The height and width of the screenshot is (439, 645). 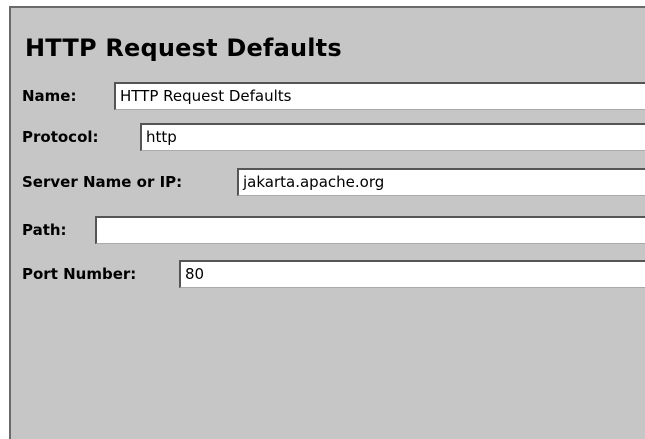 What do you see at coordinates (370, 230) in the screenshot?
I see `path-field` at bounding box center [370, 230].